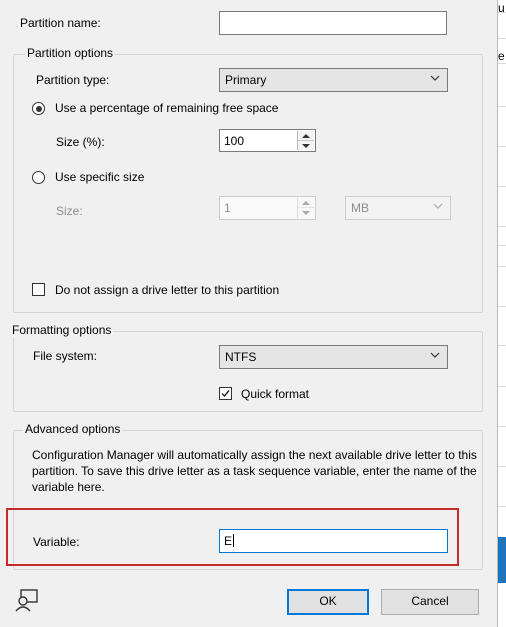  Describe the element at coordinates (69, 211) in the screenshot. I see `size-label: Size:` at that location.